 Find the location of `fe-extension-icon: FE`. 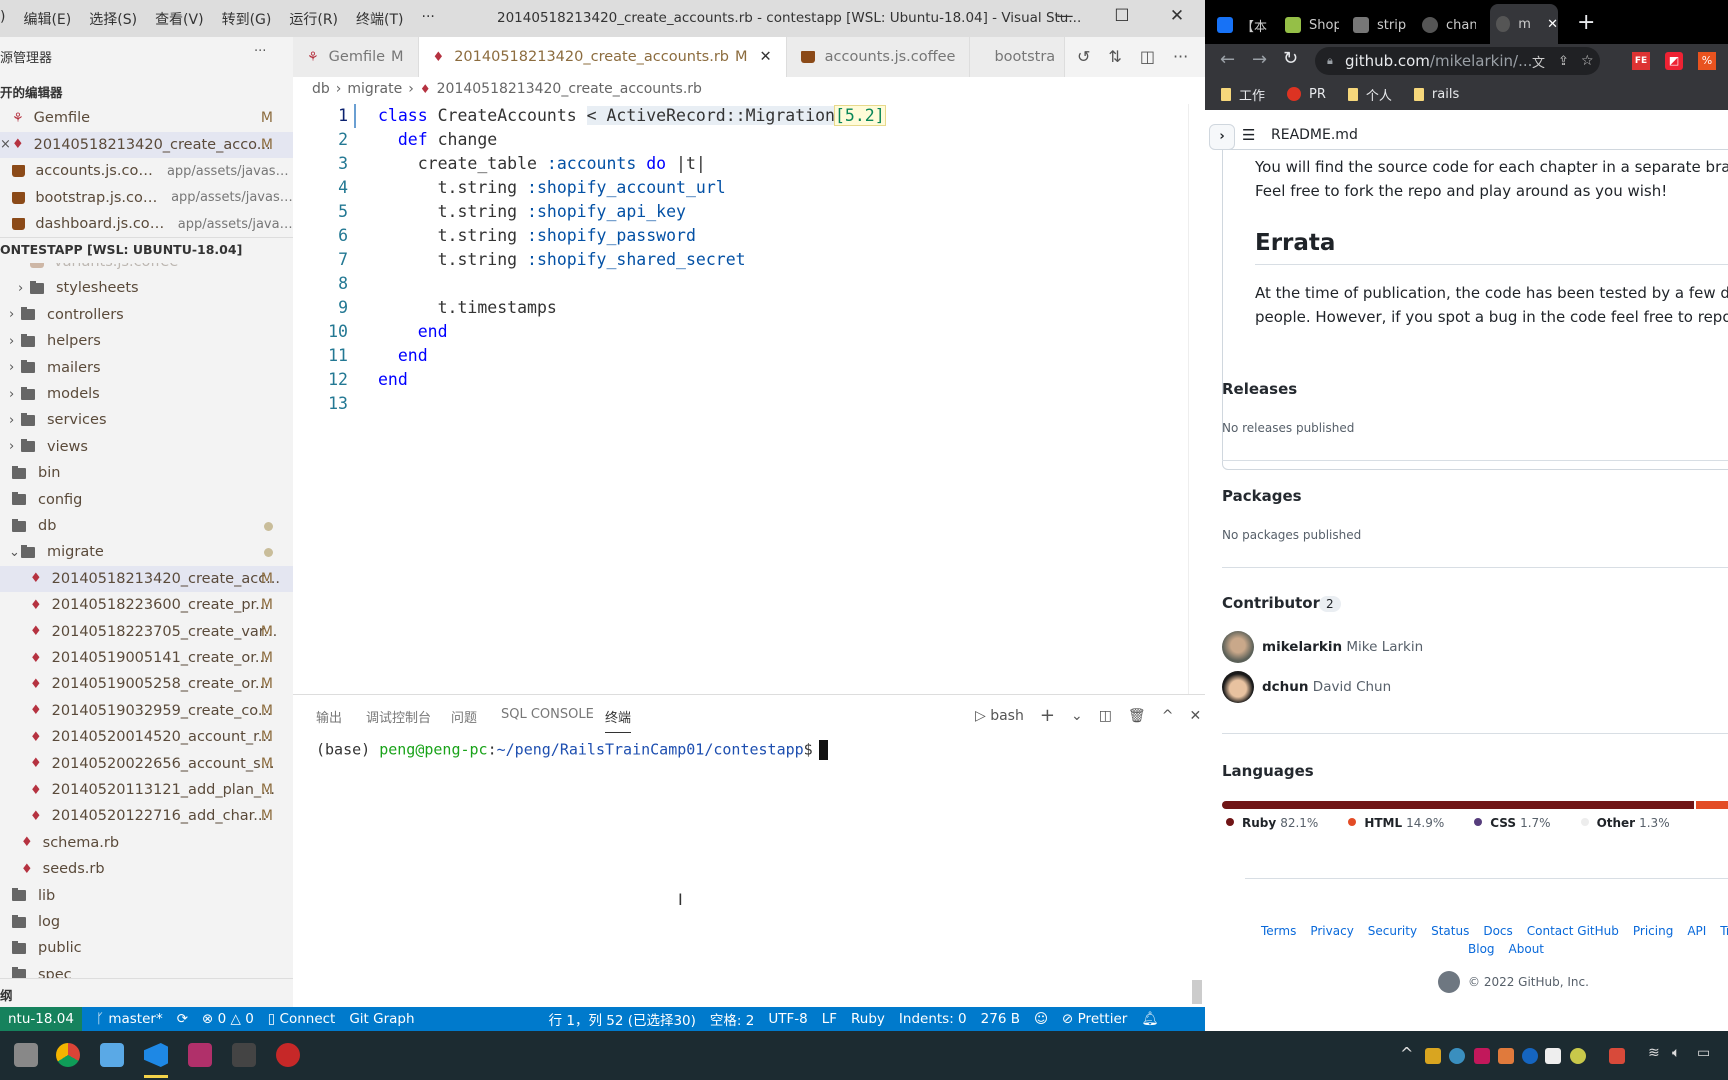

fe-extension-icon: FE is located at coordinates (1641, 61).